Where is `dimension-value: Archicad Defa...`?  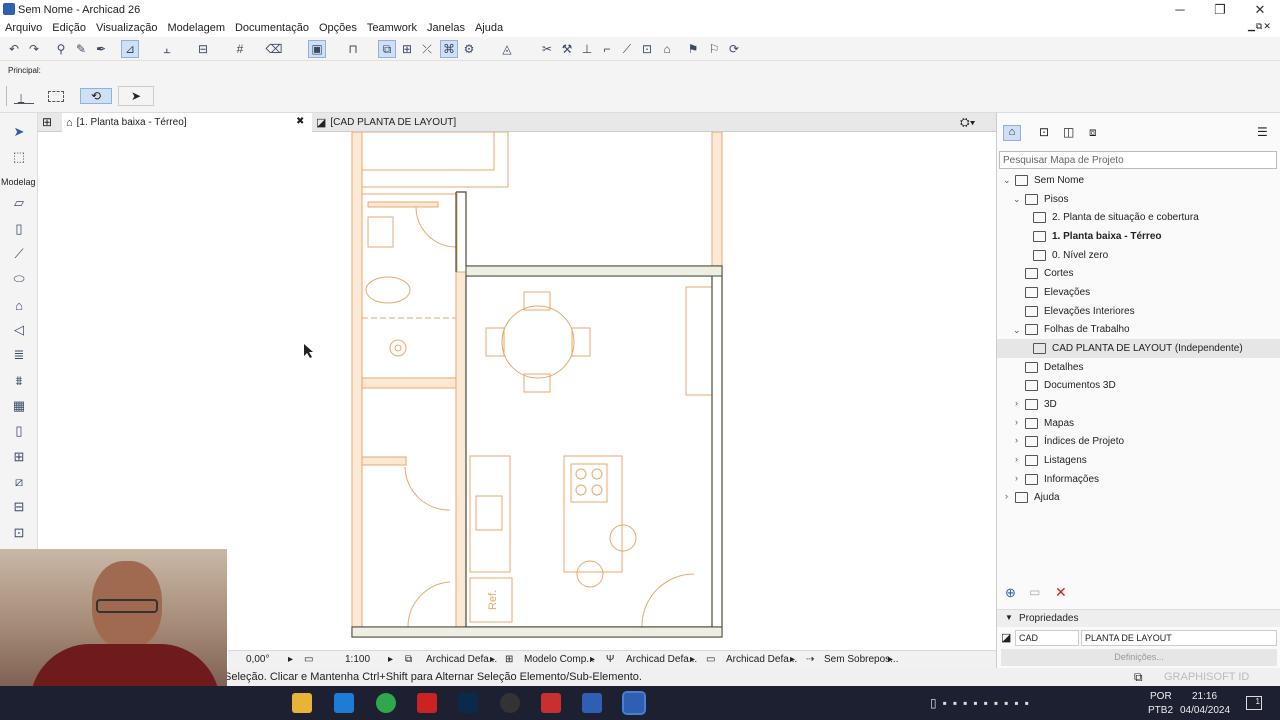 dimension-value: Archicad Defa... is located at coordinates (761, 659).